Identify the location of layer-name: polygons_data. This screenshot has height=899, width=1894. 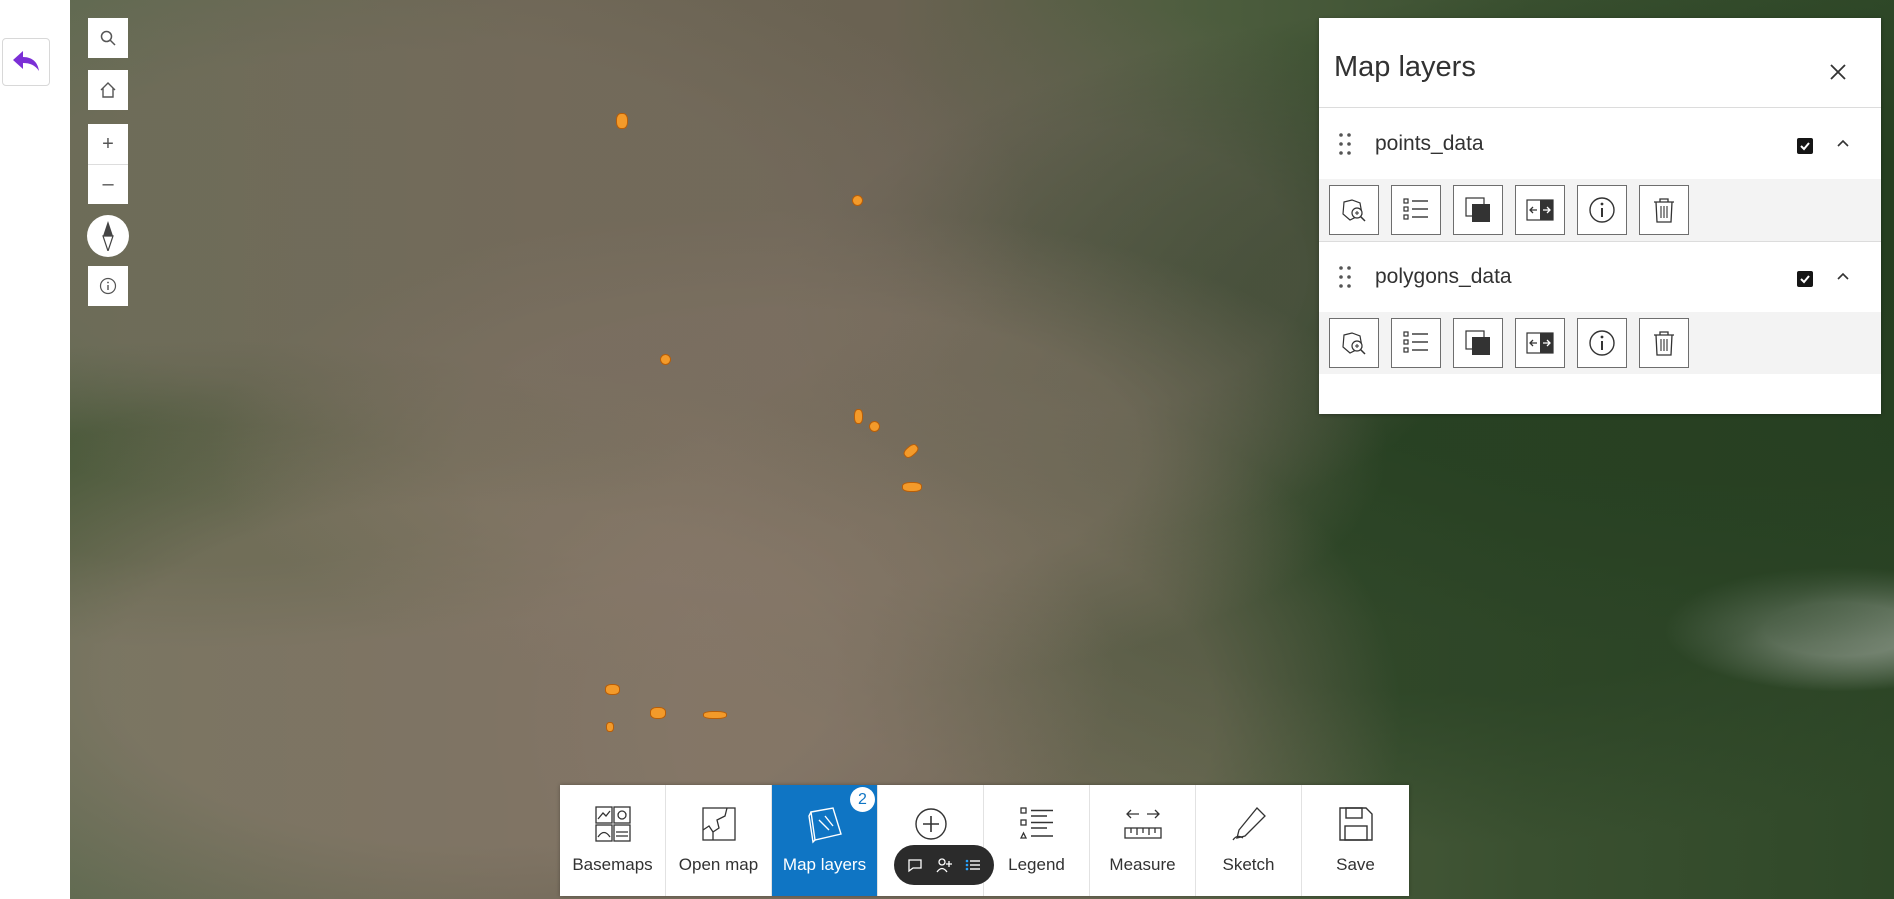
(1443, 276).